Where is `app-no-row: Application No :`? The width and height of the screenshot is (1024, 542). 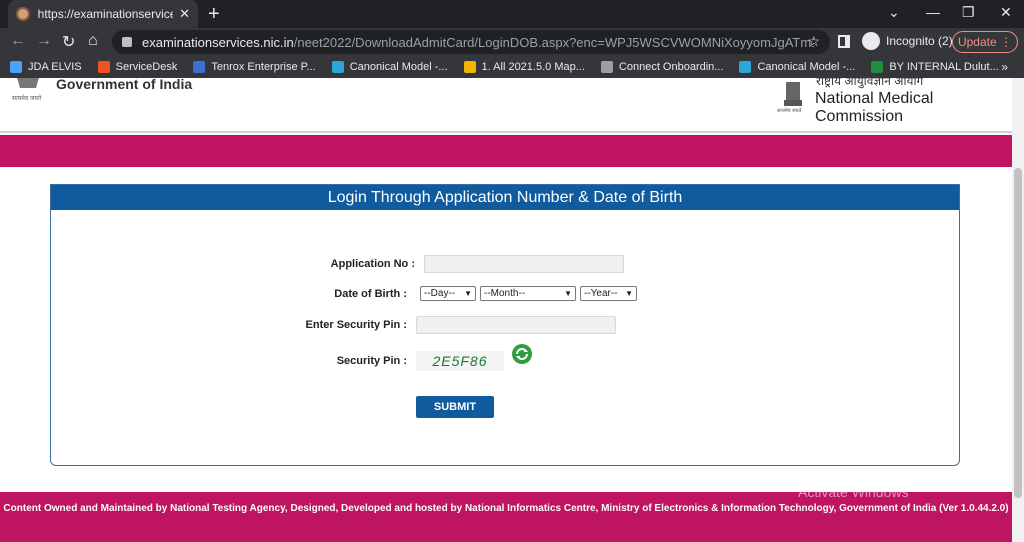
app-no-row: Application No : is located at coordinates (454, 264).